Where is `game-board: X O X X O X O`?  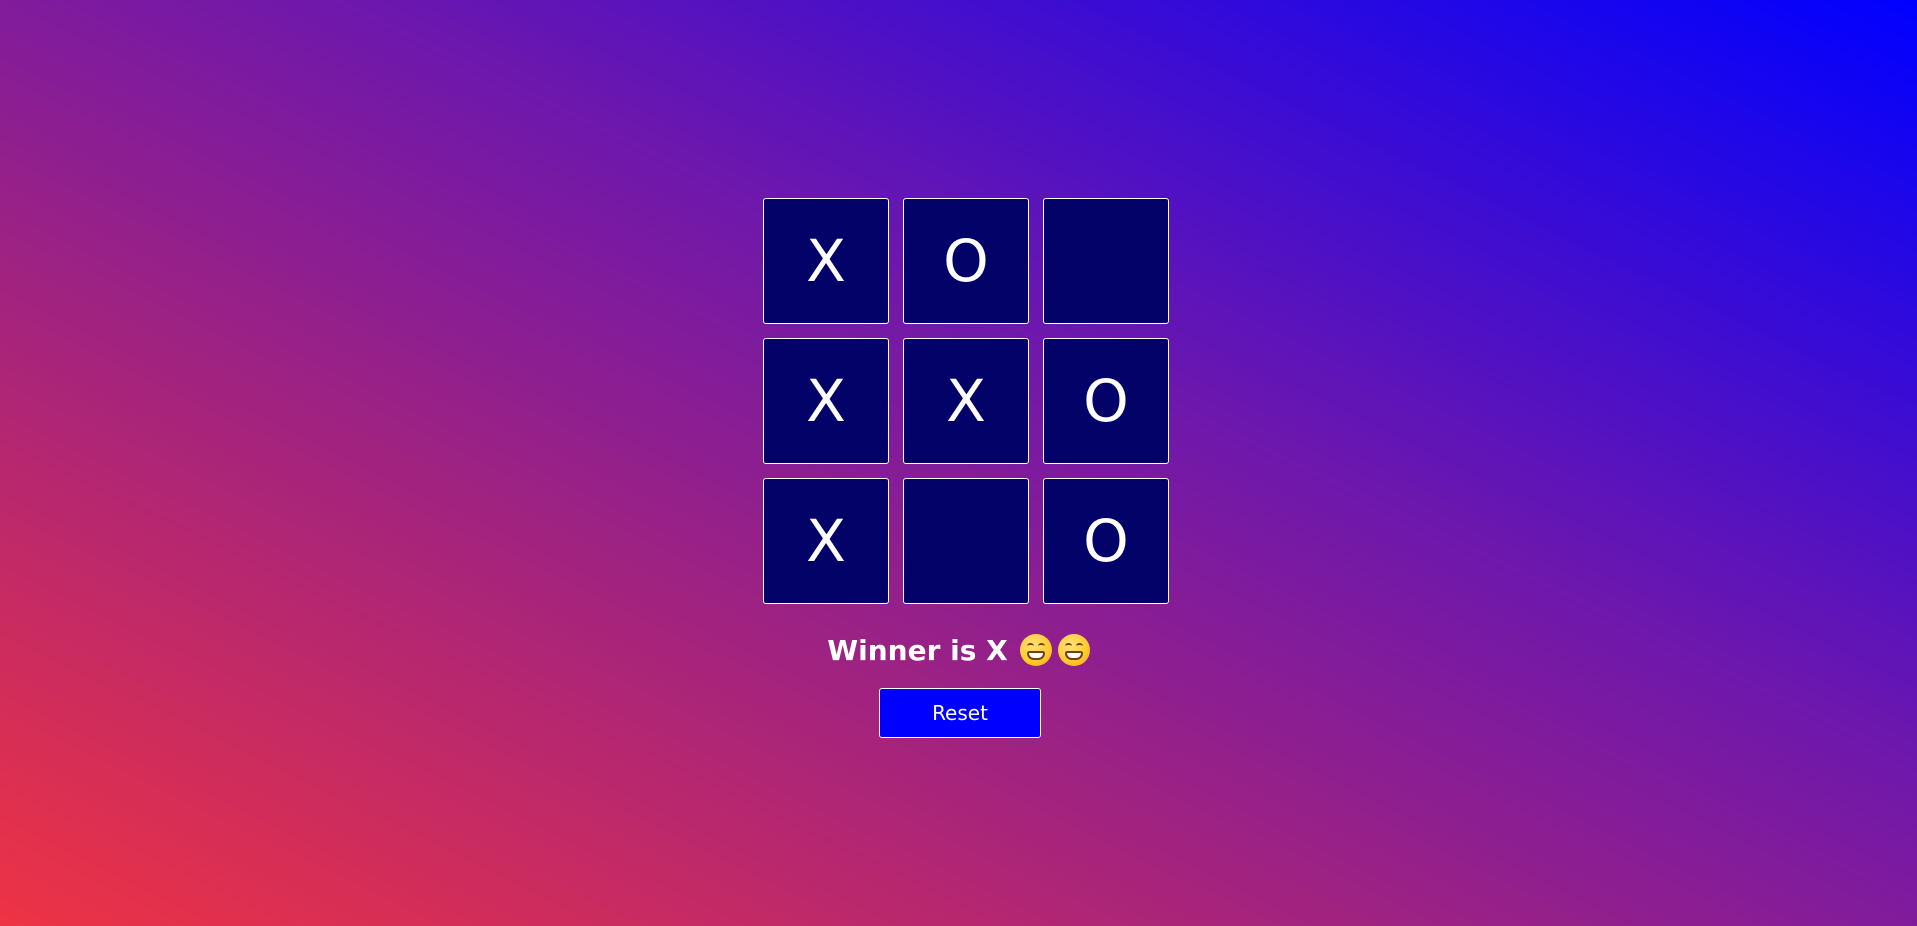 game-board: X O X X O X O is located at coordinates (966, 401).